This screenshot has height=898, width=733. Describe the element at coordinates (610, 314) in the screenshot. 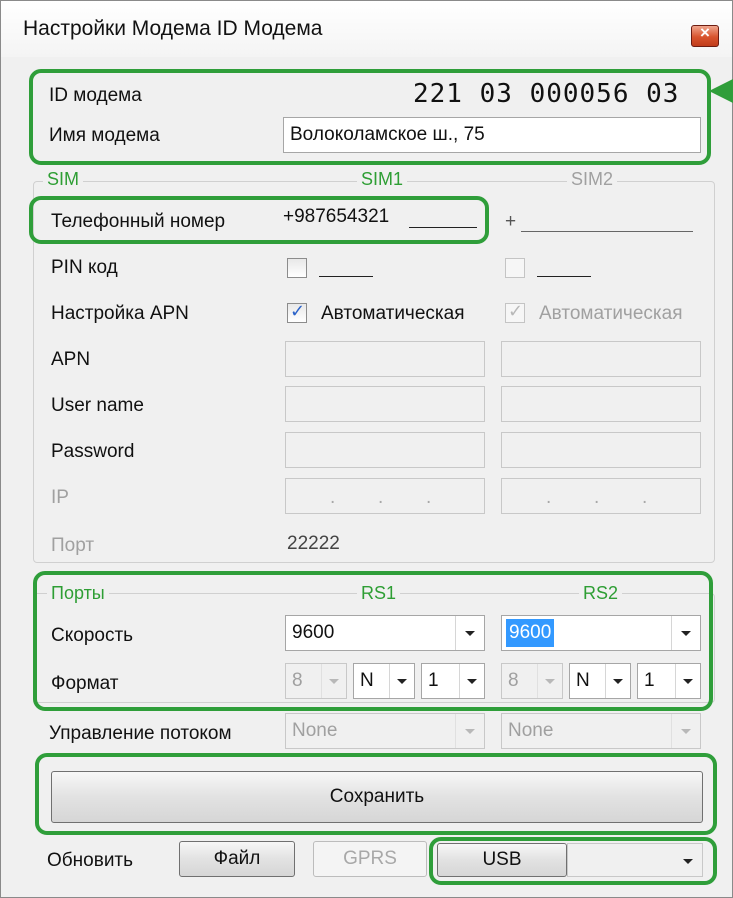

I see `sim2-apn-auto-label: Автоматическая` at that location.